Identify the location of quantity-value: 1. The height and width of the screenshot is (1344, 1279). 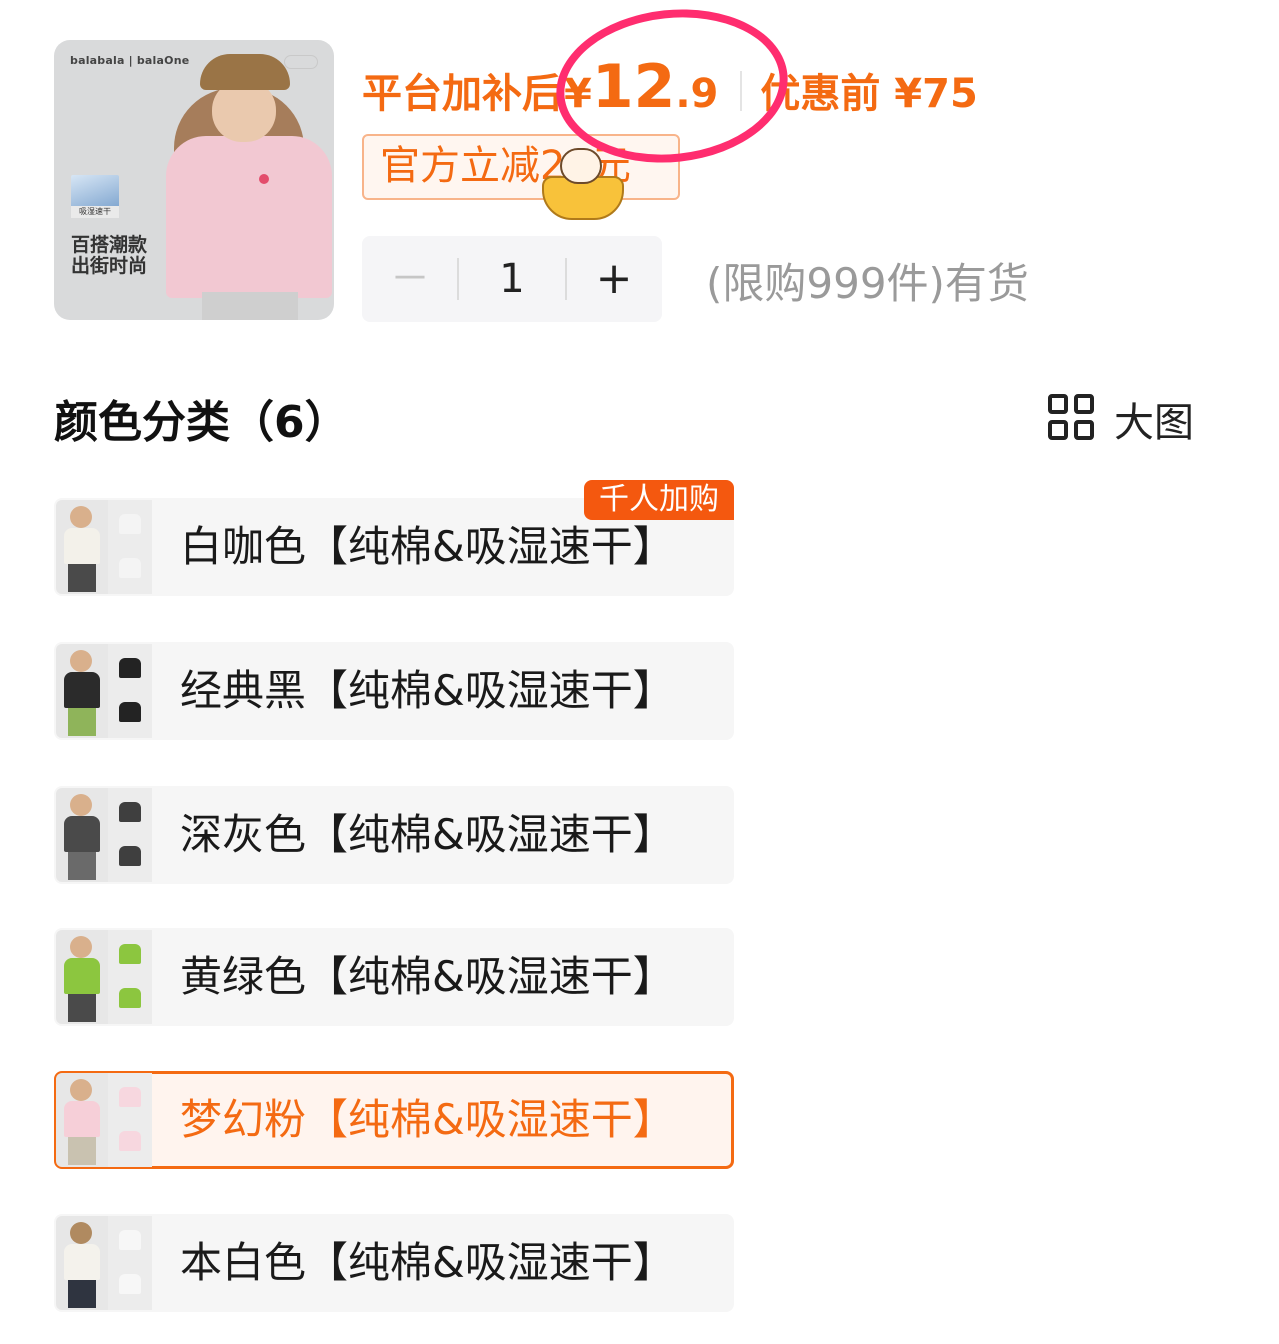
(512, 279).